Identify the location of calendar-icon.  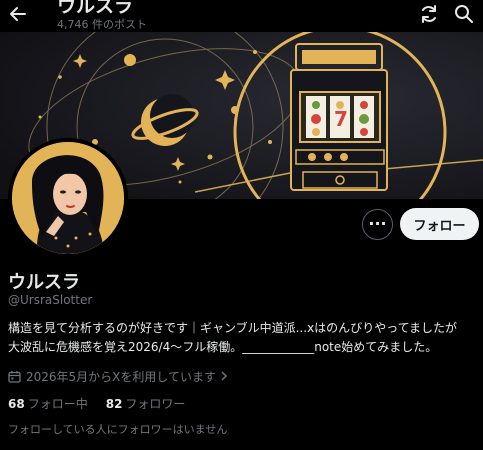
(14, 377).